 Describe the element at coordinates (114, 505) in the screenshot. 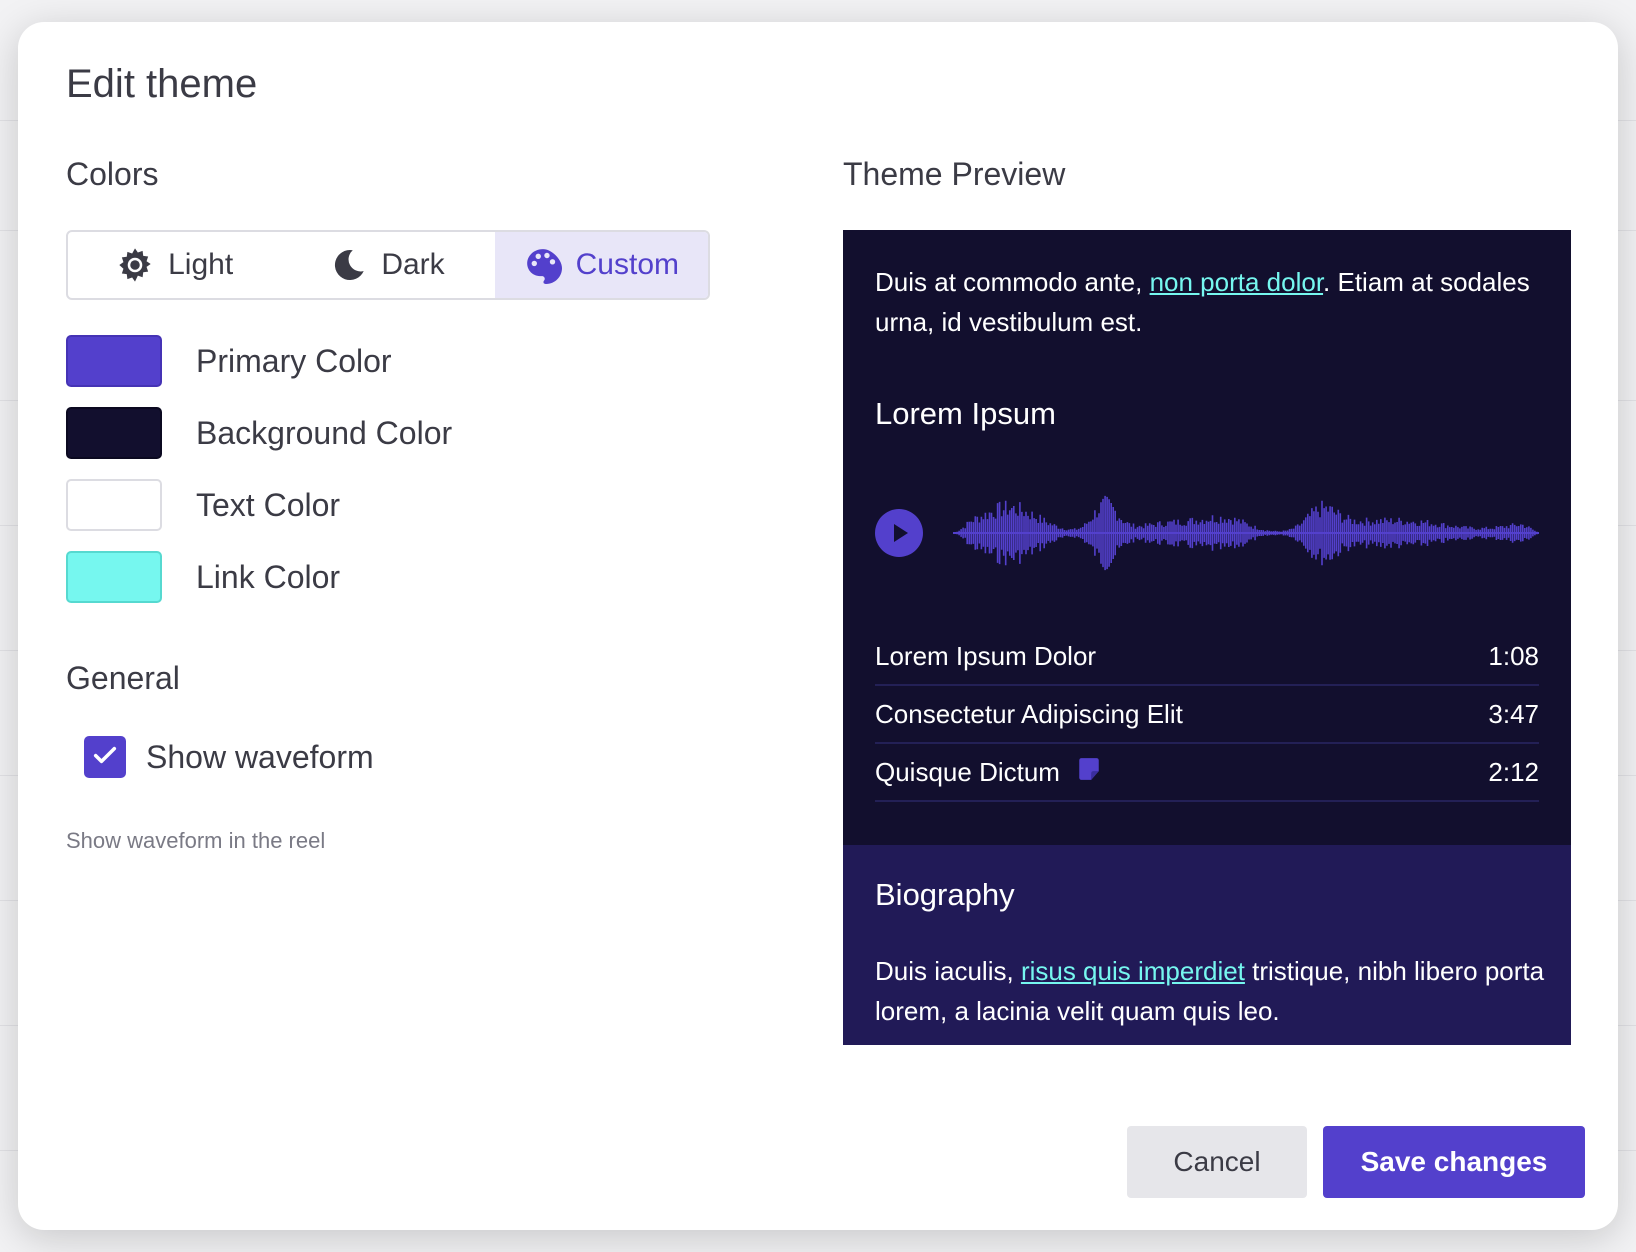

I see `text-color-swatch` at that location.